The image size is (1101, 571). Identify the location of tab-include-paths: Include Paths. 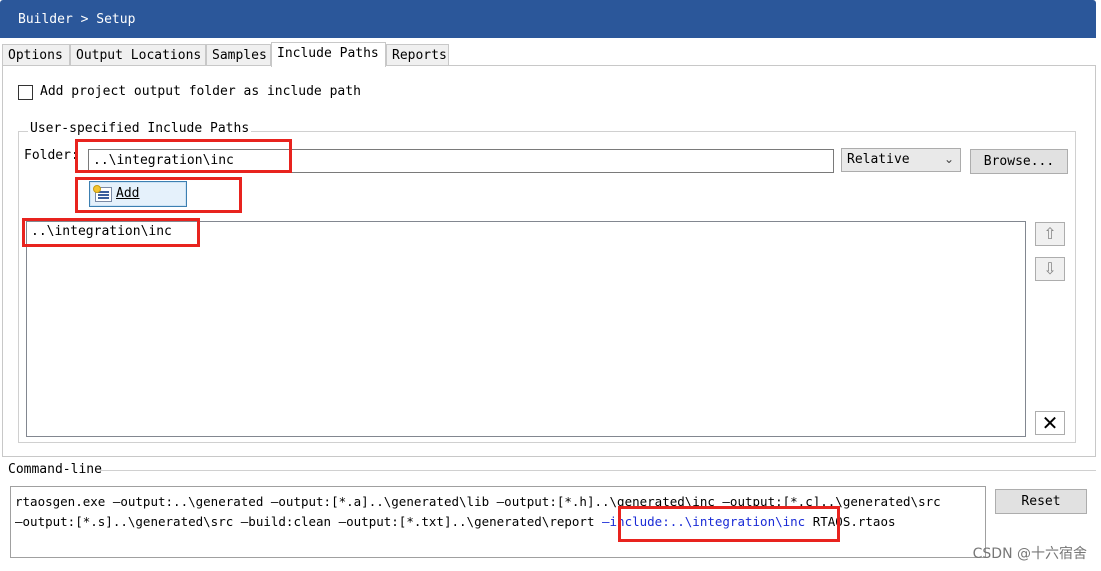
(328, 54).